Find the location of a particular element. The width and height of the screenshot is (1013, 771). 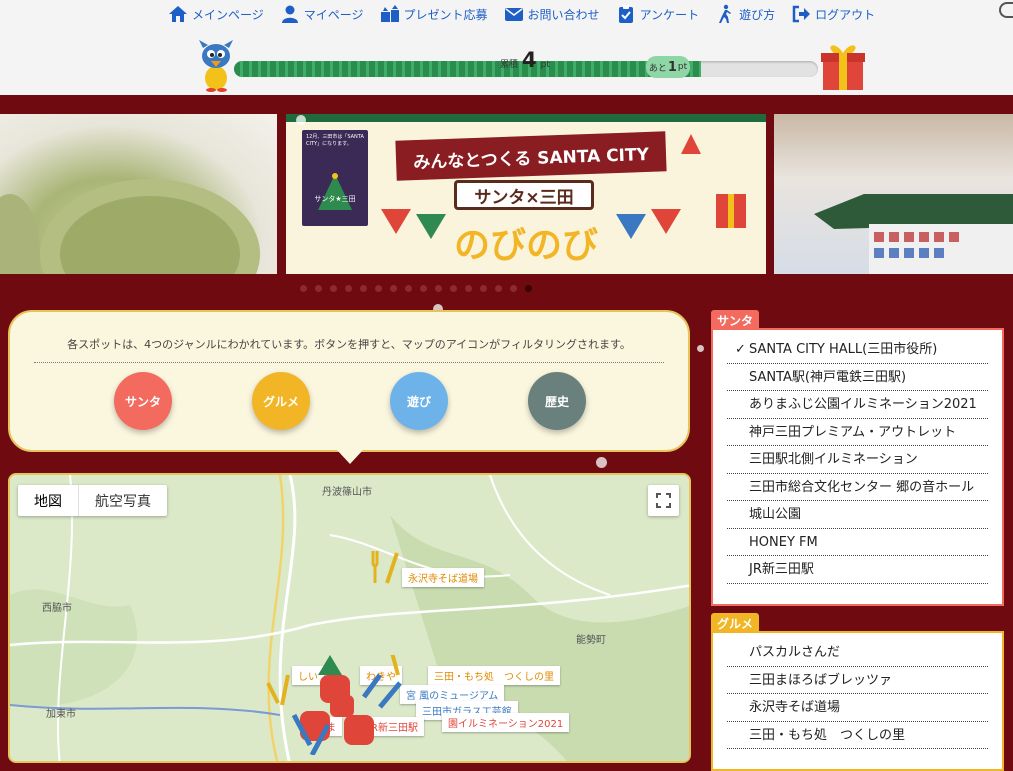

filter-play-button: 遊び is located at coordinates (419, 401).